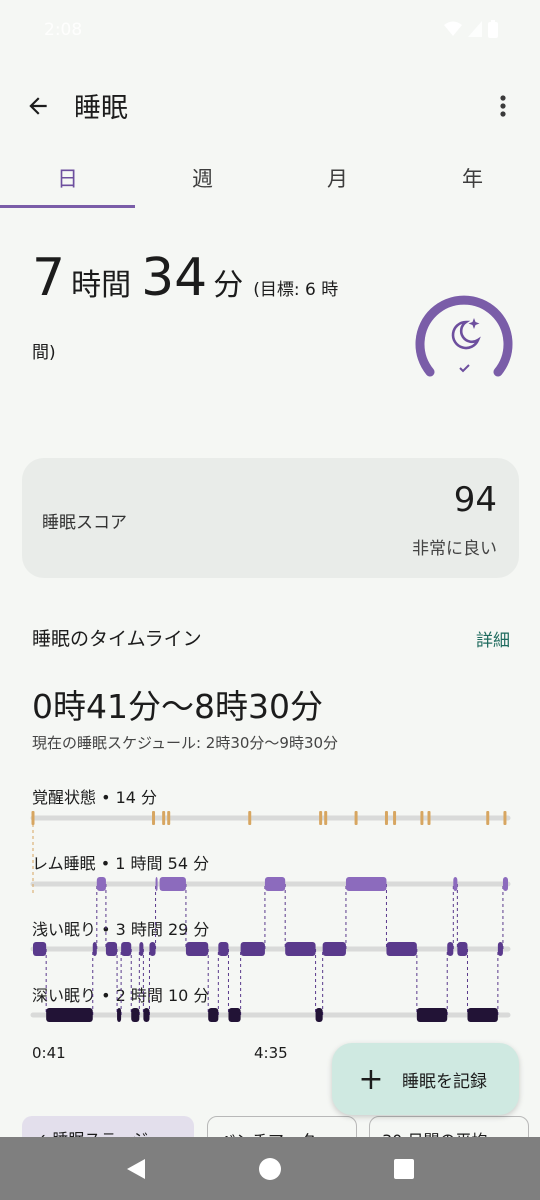 The width and height of the screenshot is (540, 1200). Describe the element at coordinates (49, 278) in the screenshot. I see `duration-hours: 7` at that location.